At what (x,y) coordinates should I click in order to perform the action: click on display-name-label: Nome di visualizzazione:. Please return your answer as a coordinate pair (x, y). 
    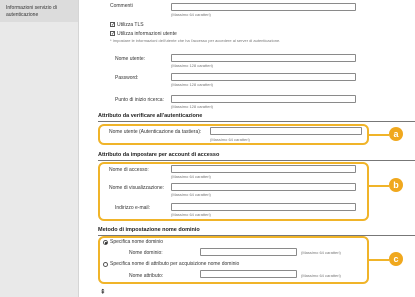
    Looking at the image, I should click on (137, 188).